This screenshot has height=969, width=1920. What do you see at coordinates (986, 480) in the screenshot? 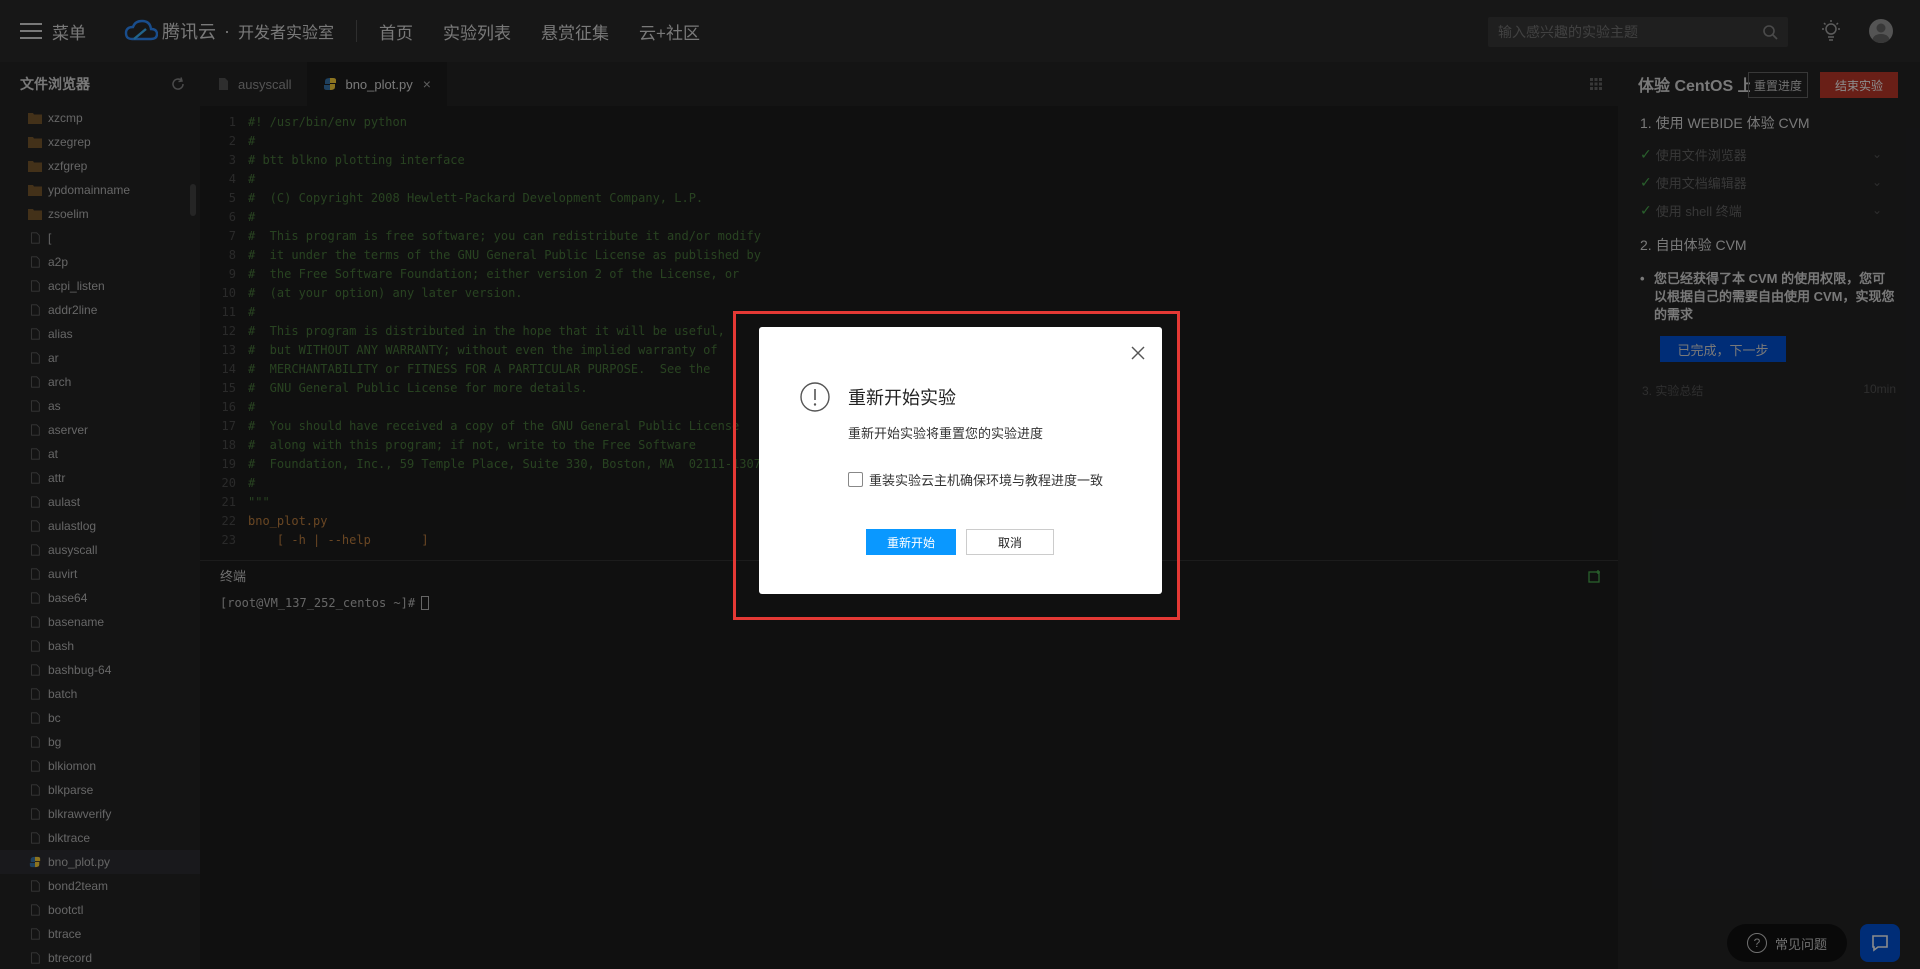
I see `reinstall-checkbox-label: 重装实验云主机确保环境与教程进度一致` at bounding box center [986, 480].